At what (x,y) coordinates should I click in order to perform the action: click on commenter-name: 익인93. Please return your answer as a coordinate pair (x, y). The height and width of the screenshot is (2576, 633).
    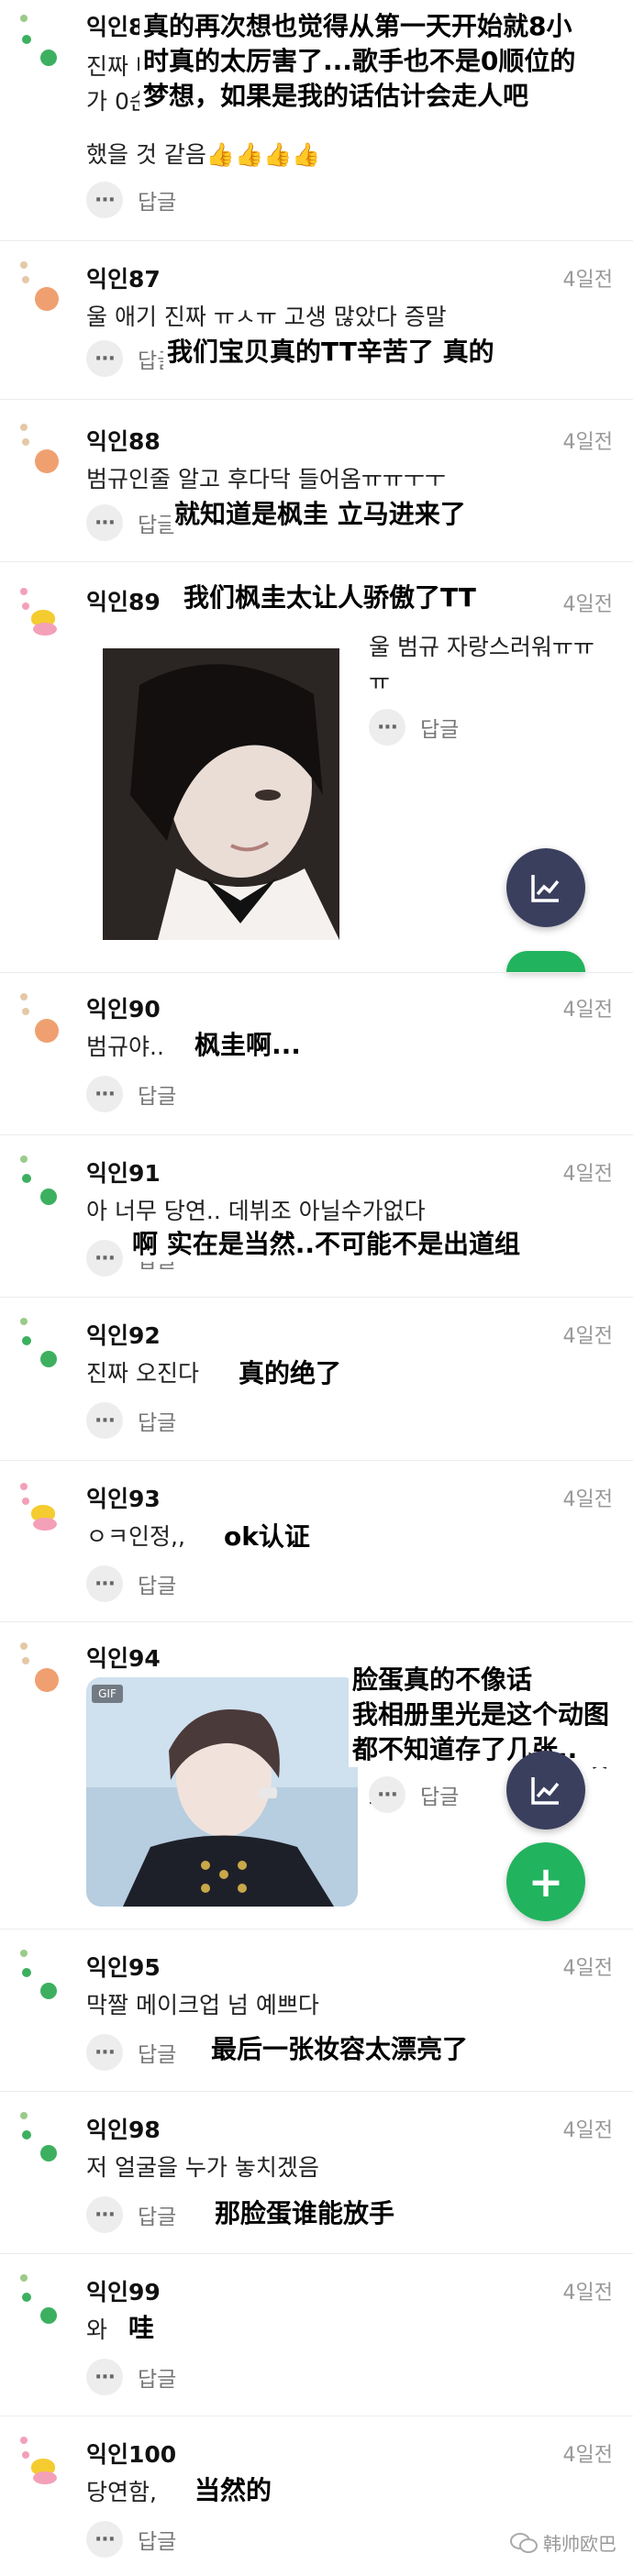
    Looking at the image, I should click on (123, 1499).